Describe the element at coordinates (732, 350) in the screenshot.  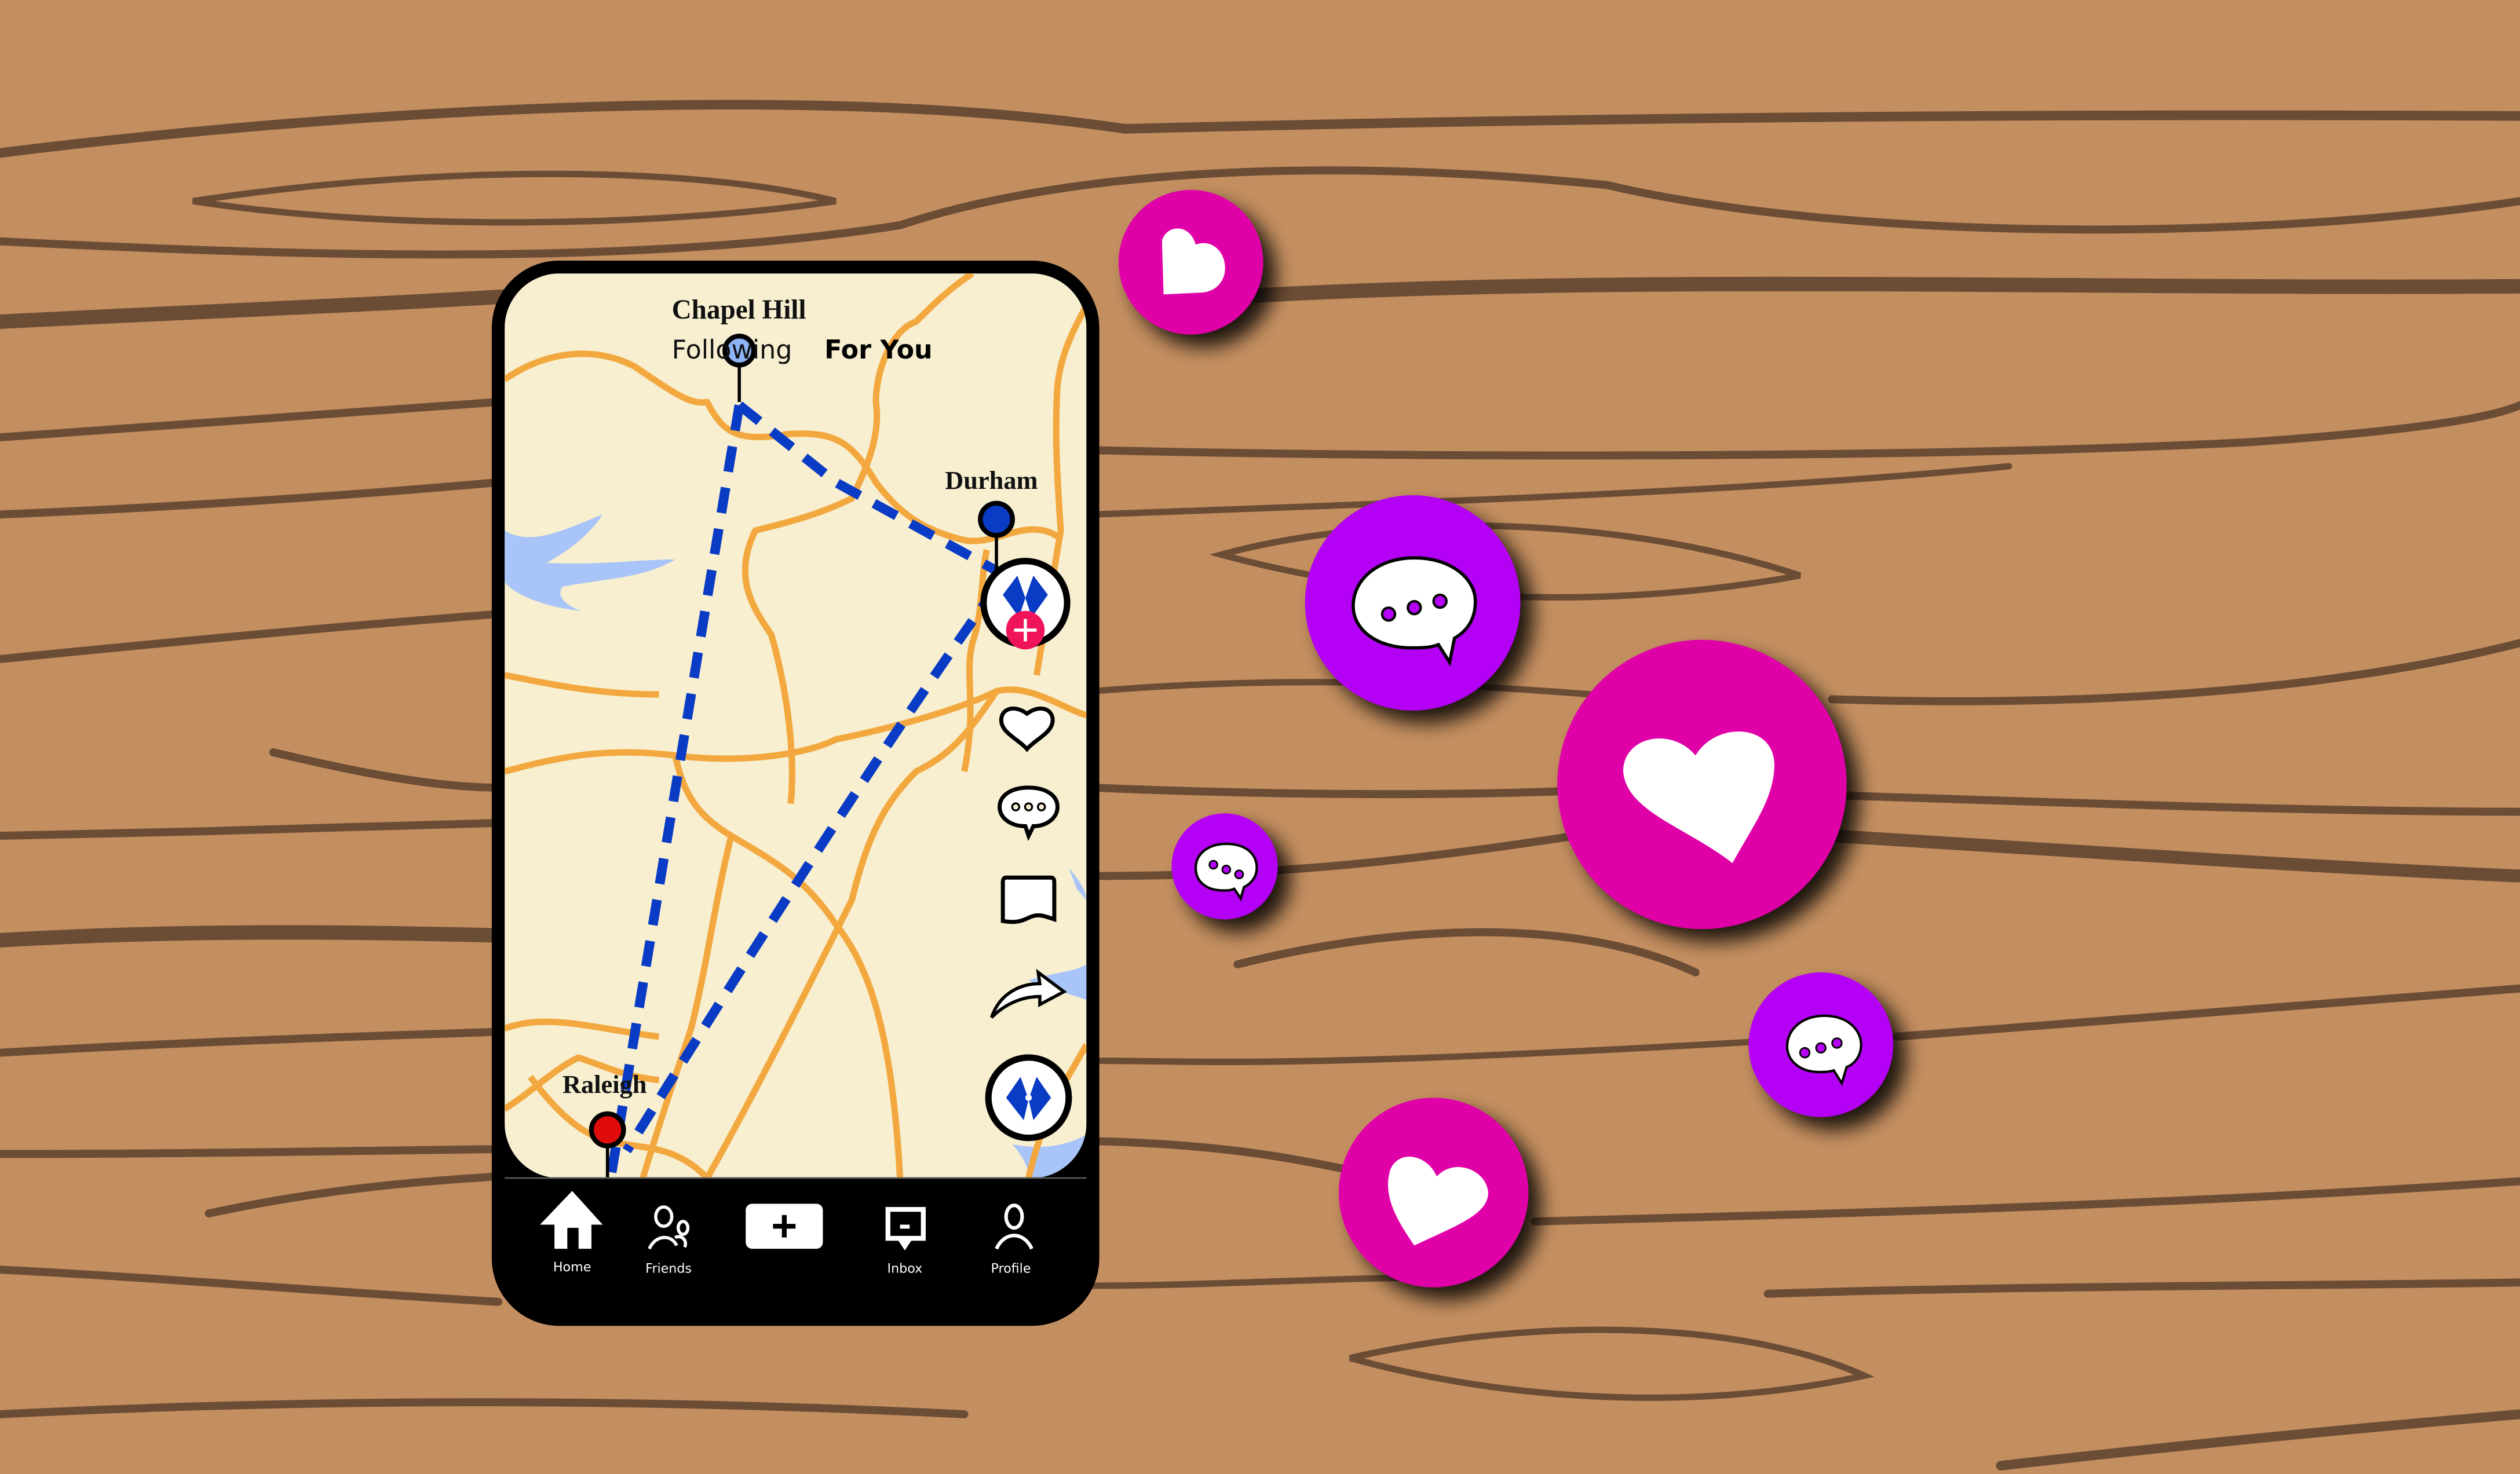
I see `tab-following: Following` at that location.